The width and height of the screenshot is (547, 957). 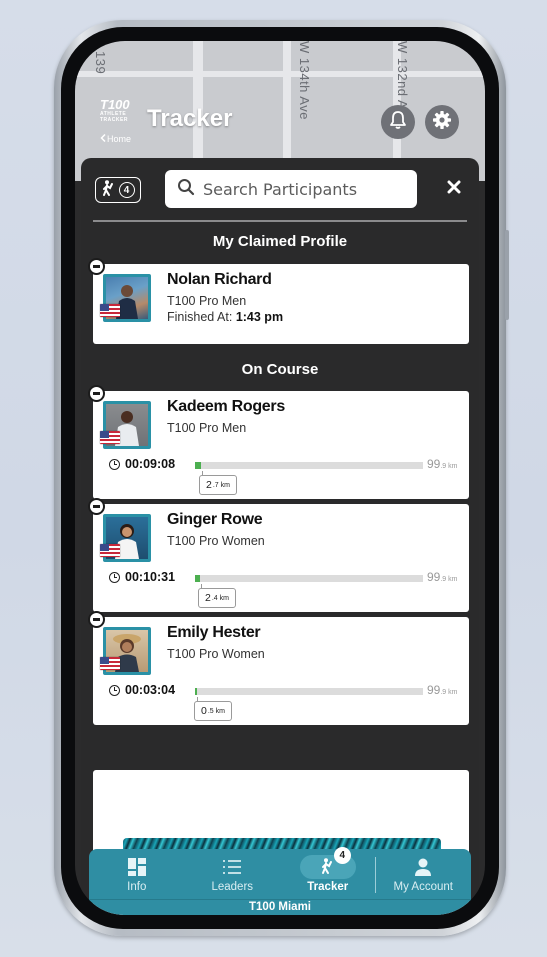 I want to click on home-back-link: Home, so click(x=115, y=138).